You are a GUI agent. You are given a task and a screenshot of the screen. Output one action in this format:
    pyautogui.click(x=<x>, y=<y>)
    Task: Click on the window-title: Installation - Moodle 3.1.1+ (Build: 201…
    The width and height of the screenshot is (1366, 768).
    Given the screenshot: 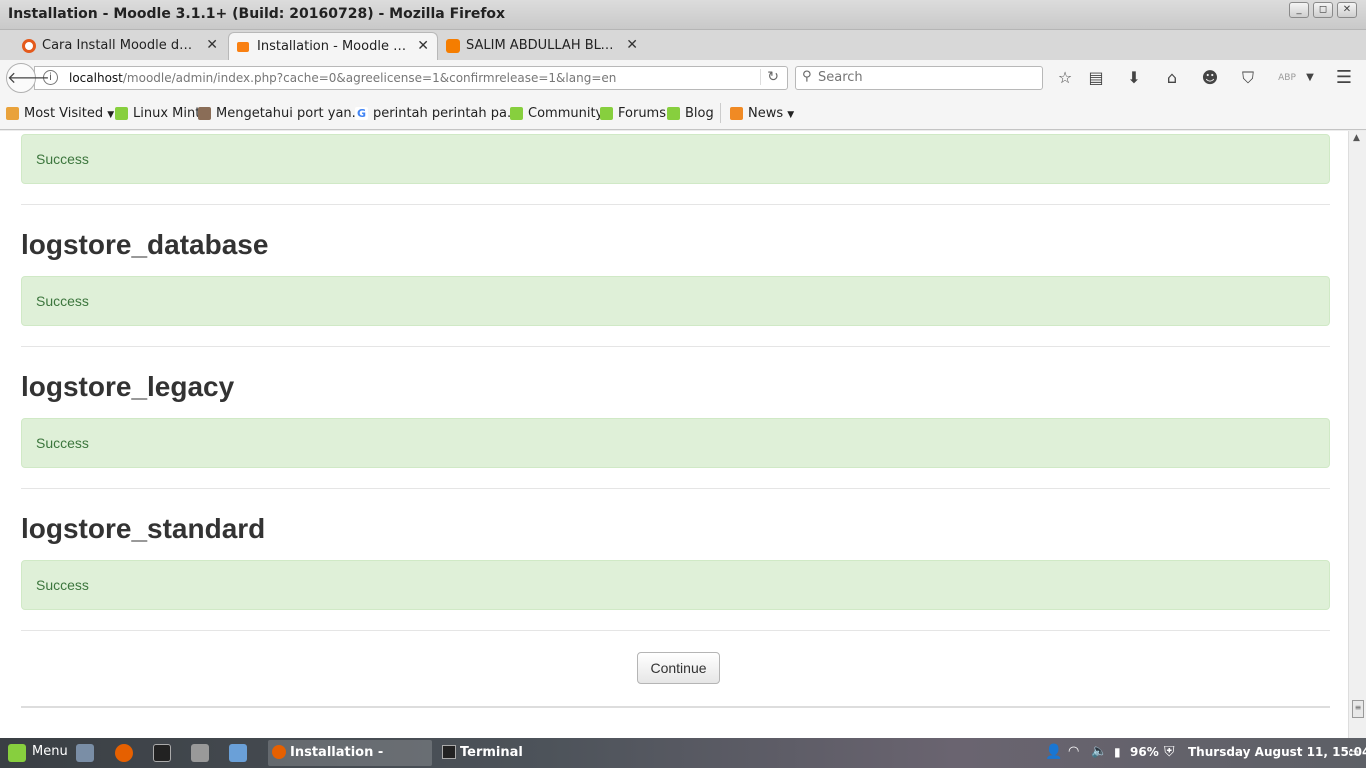 What is the action you would take?
    pyautogui.click(x=257, y=14)
    